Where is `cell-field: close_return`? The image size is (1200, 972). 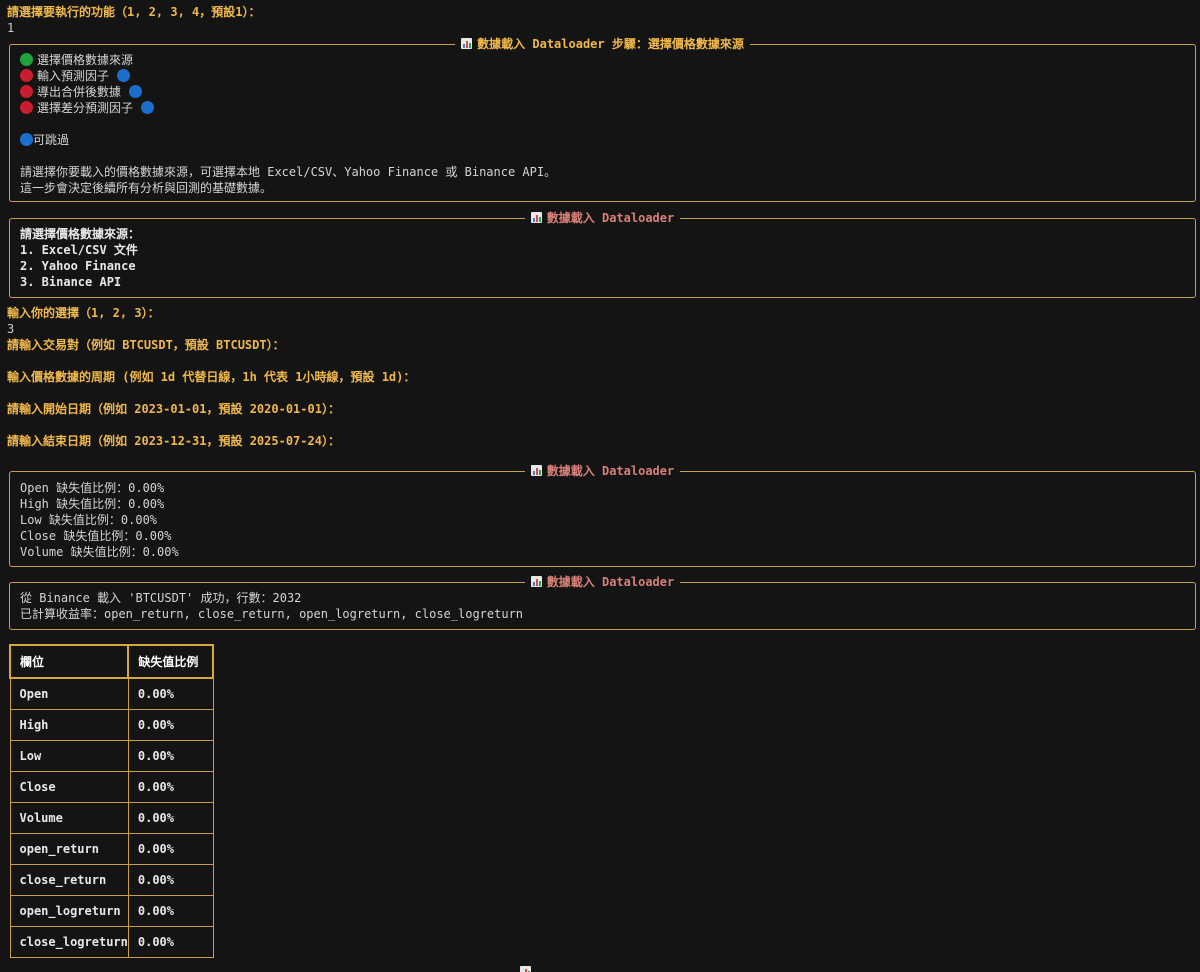 cell-field: close_return is located at coordinates (69, 880).